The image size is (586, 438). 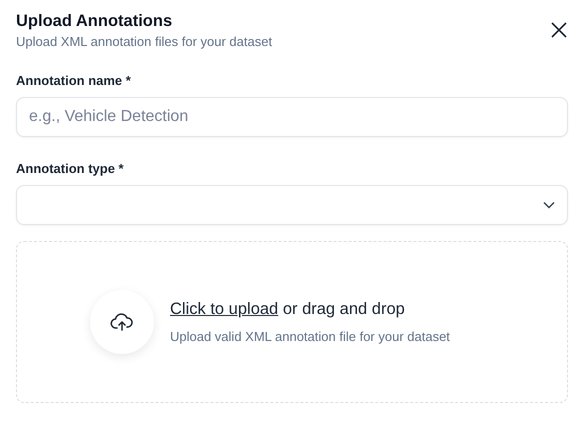 What do you see at coordinates (122, 322) in the screenshot?
I see `cloud-upload-icon` at bounding box center [122, 322].